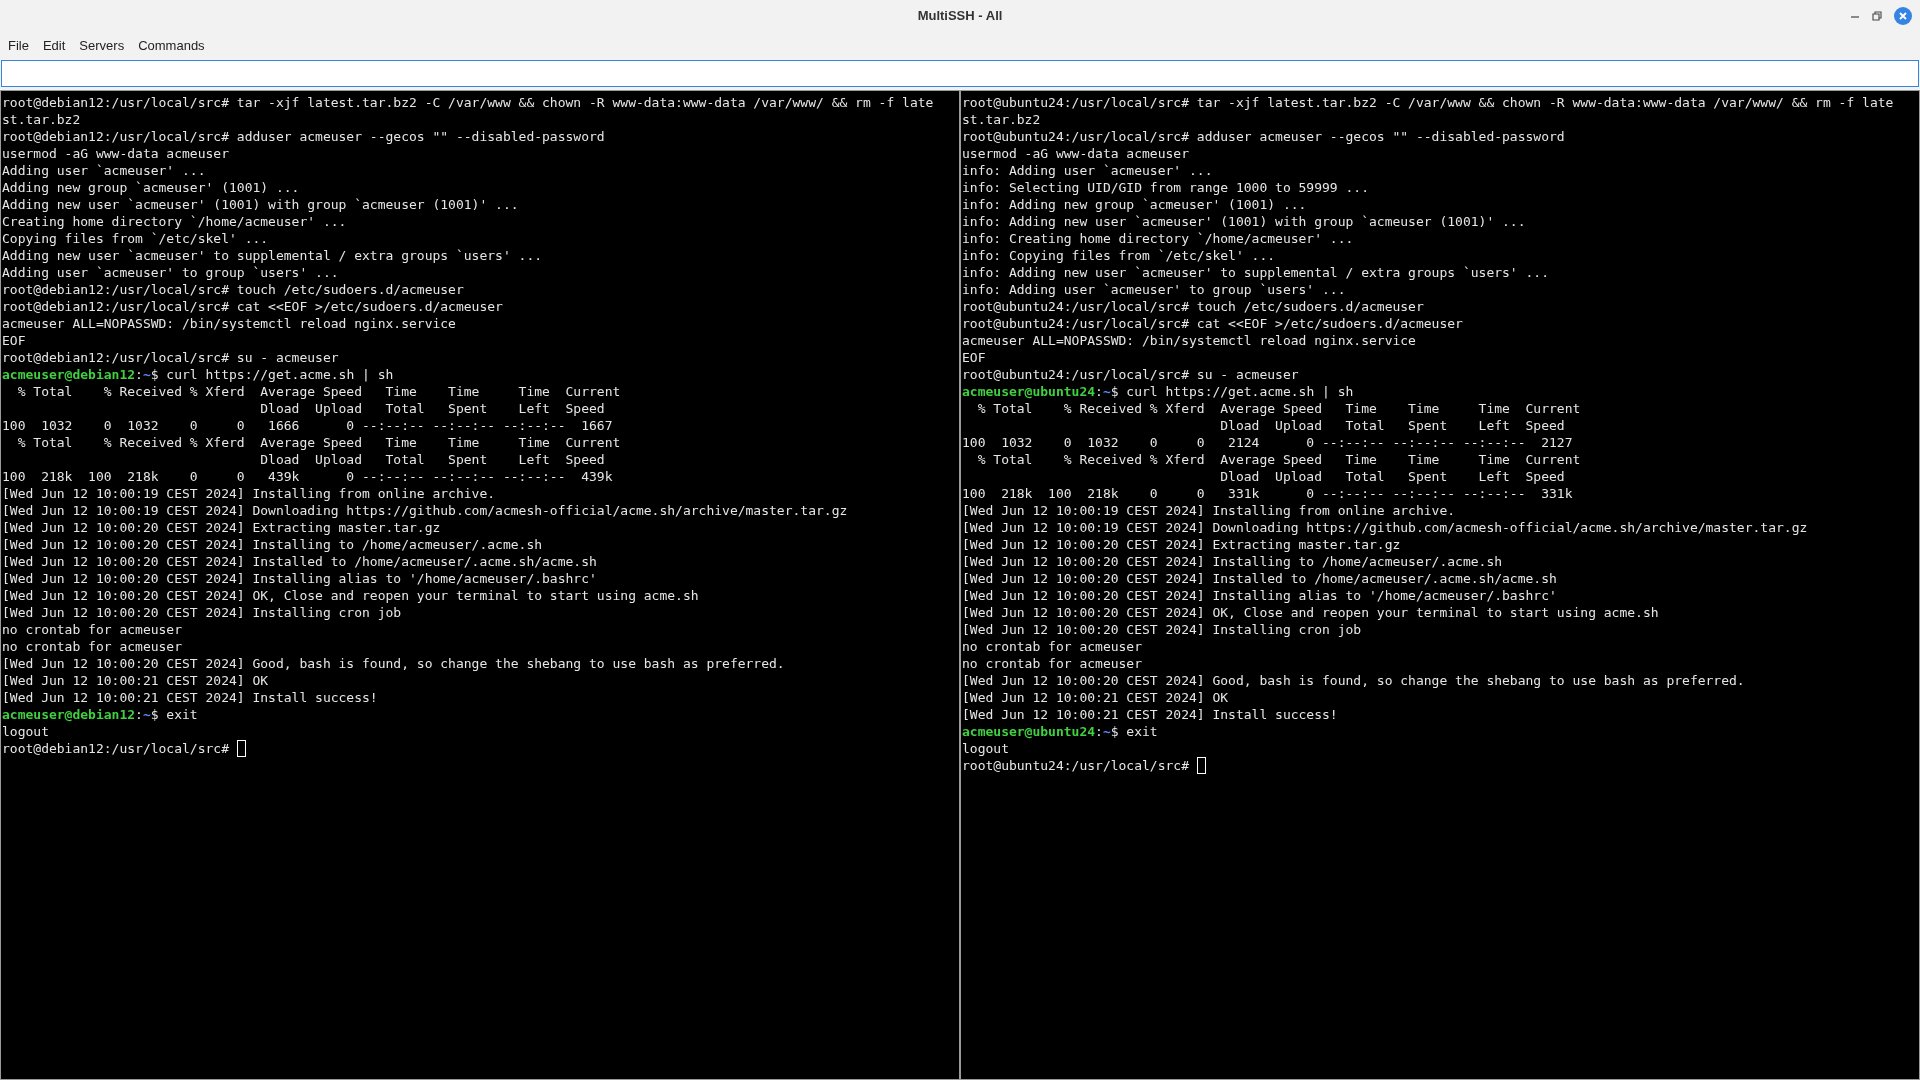 Image resolution: width=1920 pixels, height=1080 pixels. Describe the element at coordinates (1158, 391) in the screenshot. I see `terminal-line: acmeuser@ubuntu24:~$ curl https://get.acme.sh | sh` at that location.